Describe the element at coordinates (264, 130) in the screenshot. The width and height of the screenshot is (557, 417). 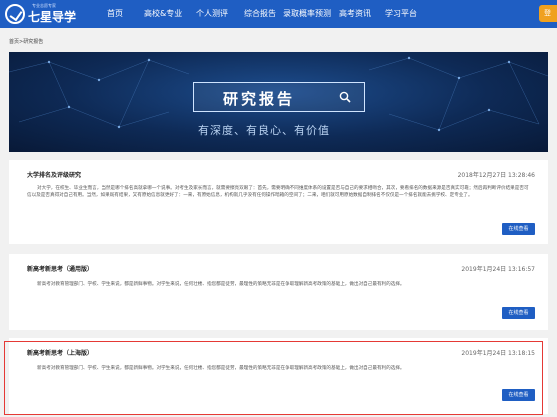
I see `banner-subtitle: 有深度、有良心、有价值` at that location.